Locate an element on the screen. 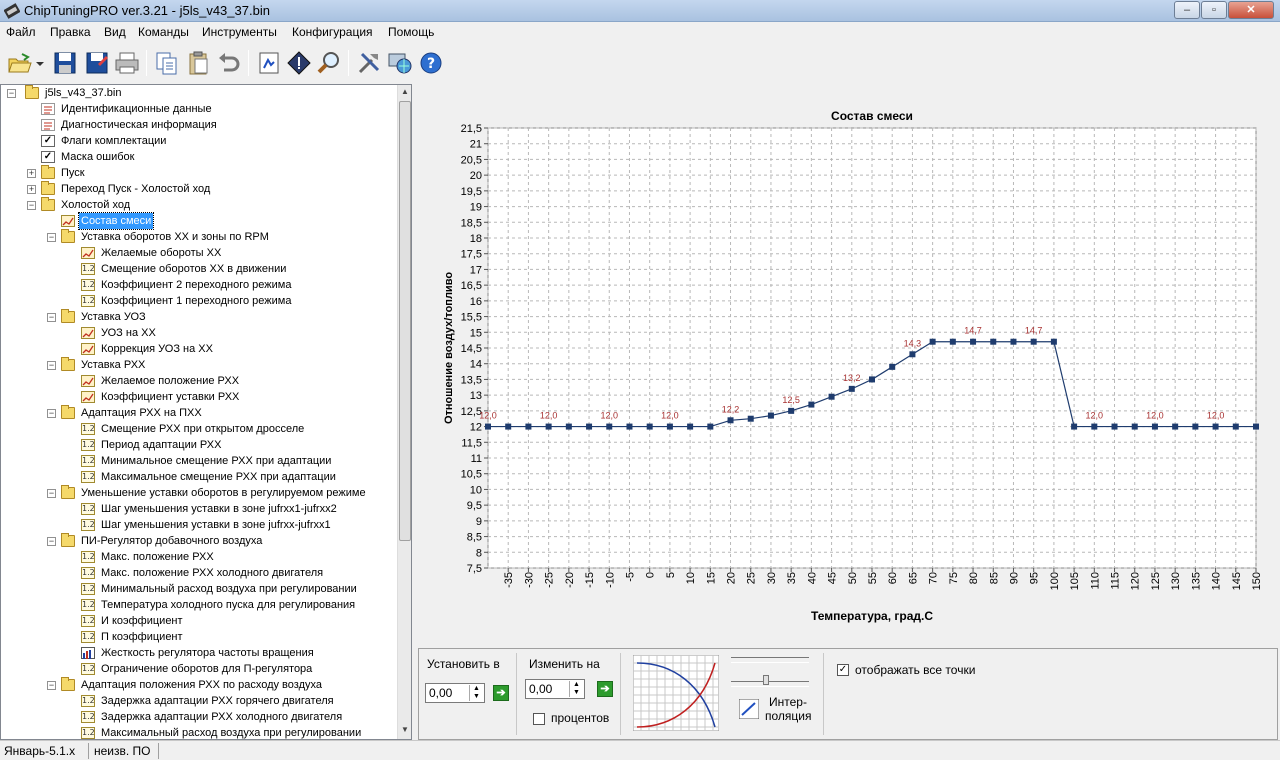  curve-preview-icon is located at coordinates (676, 693).